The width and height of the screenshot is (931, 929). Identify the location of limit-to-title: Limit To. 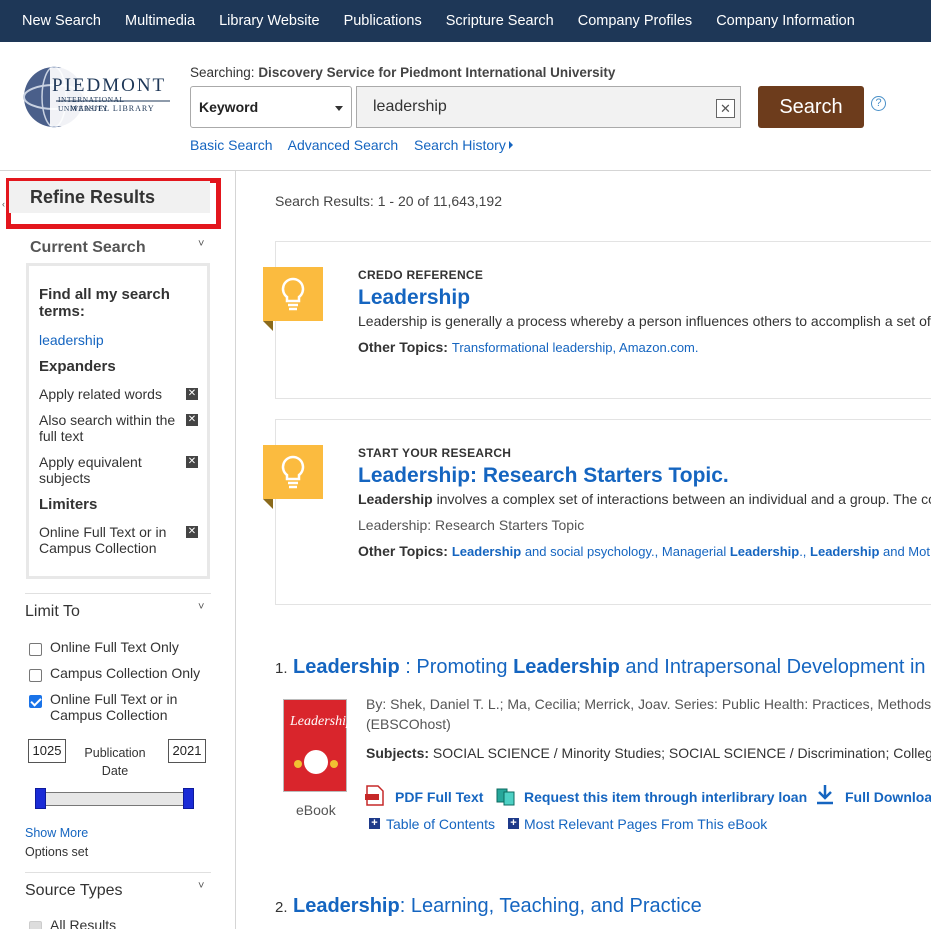
(52, 612).